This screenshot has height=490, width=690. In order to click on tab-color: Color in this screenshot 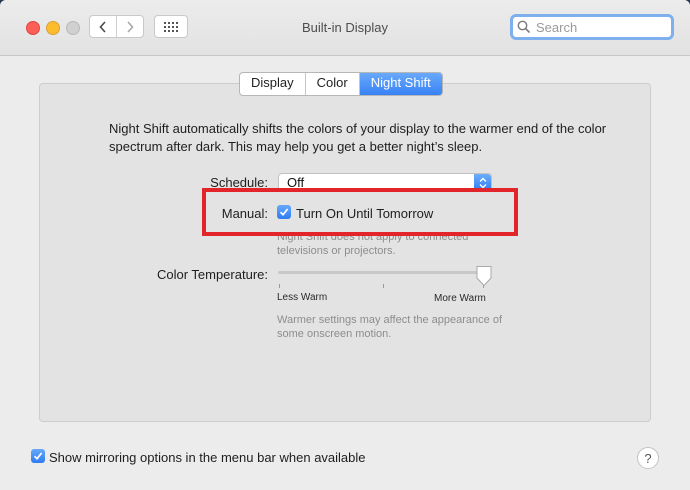, I will do `click(333, 84)`.